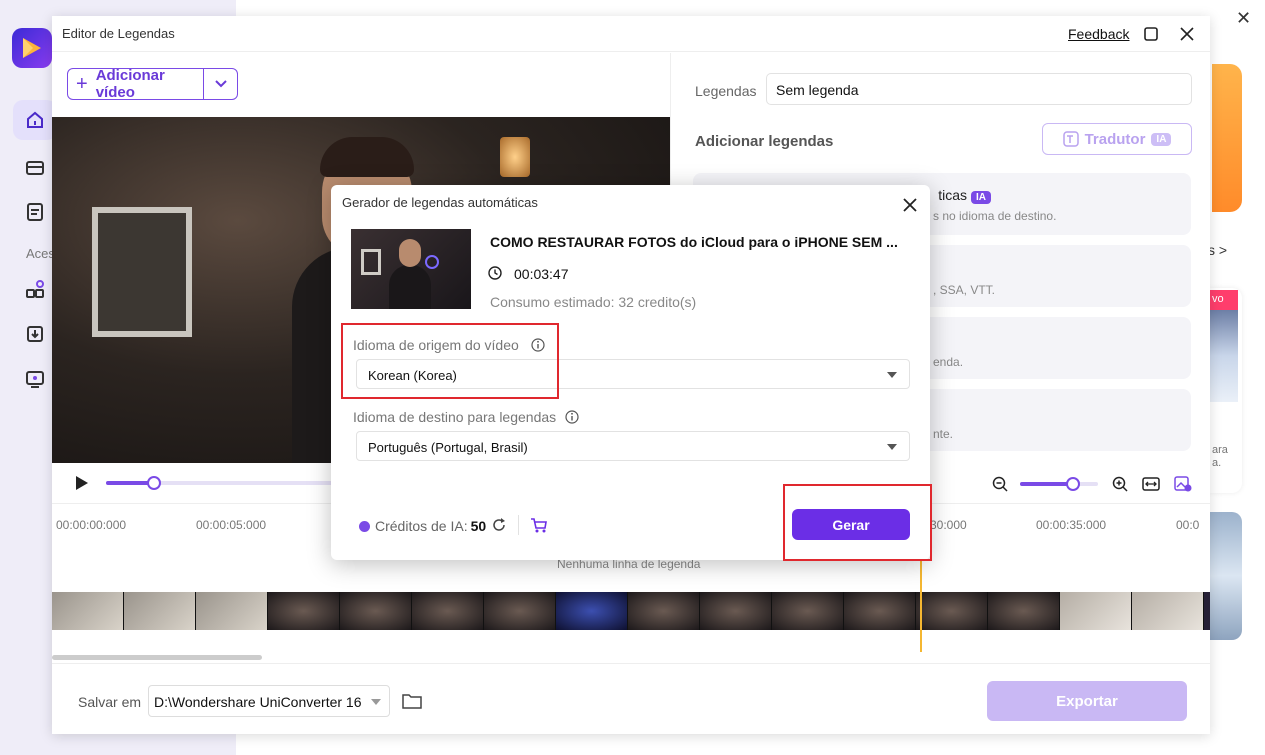 The width and height of the screenshot is (1265, 755). I want to click on zoom-in-icon, so click(1120, 484).